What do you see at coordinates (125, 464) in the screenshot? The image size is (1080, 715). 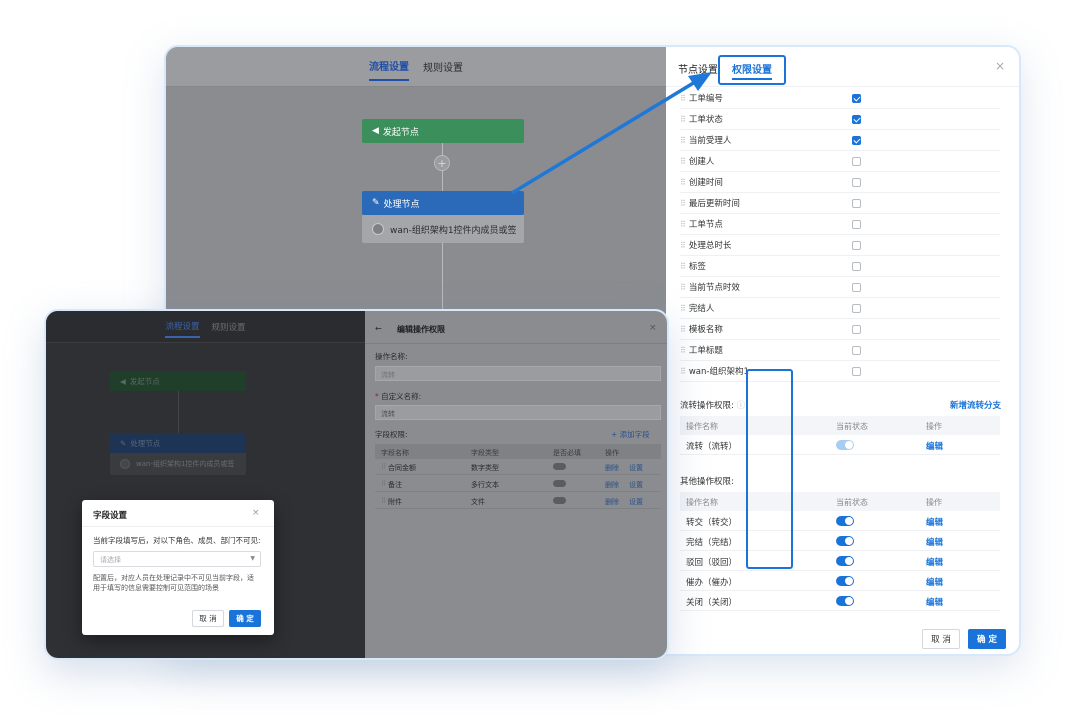 I see `avatar-icon` at bounding box center [125, 464].